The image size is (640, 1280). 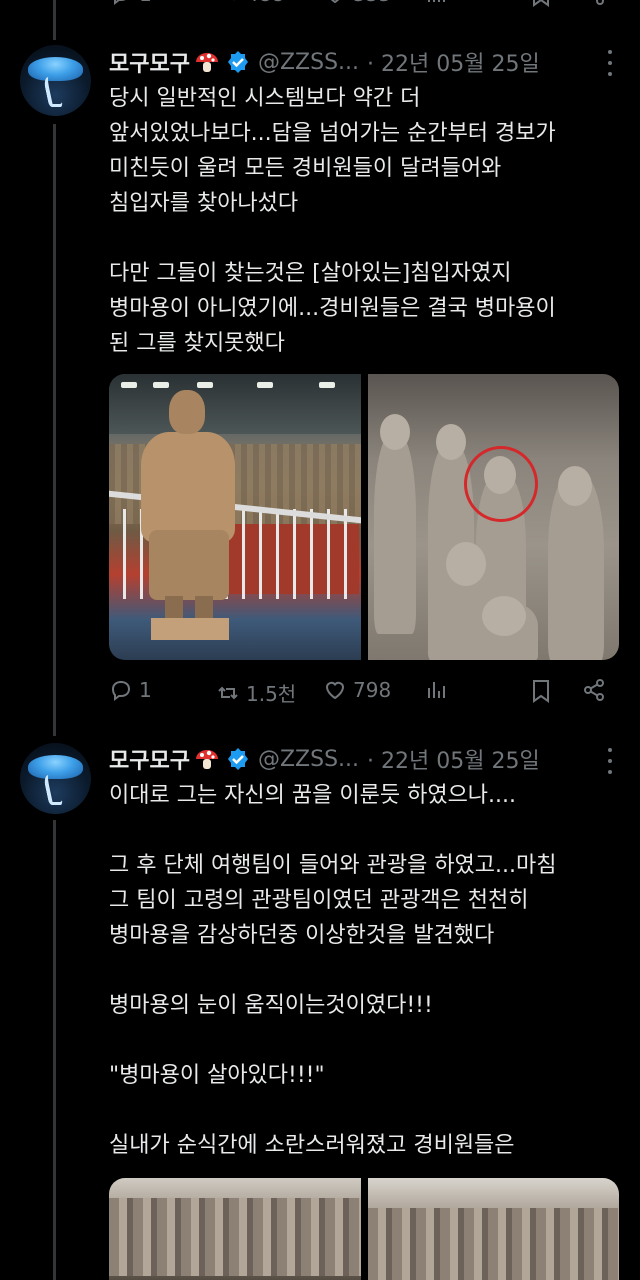 I want to click on tweet-text-line: 병마용을 감상하던중 이상한것을 발견했다, so click(x=302, y=935).